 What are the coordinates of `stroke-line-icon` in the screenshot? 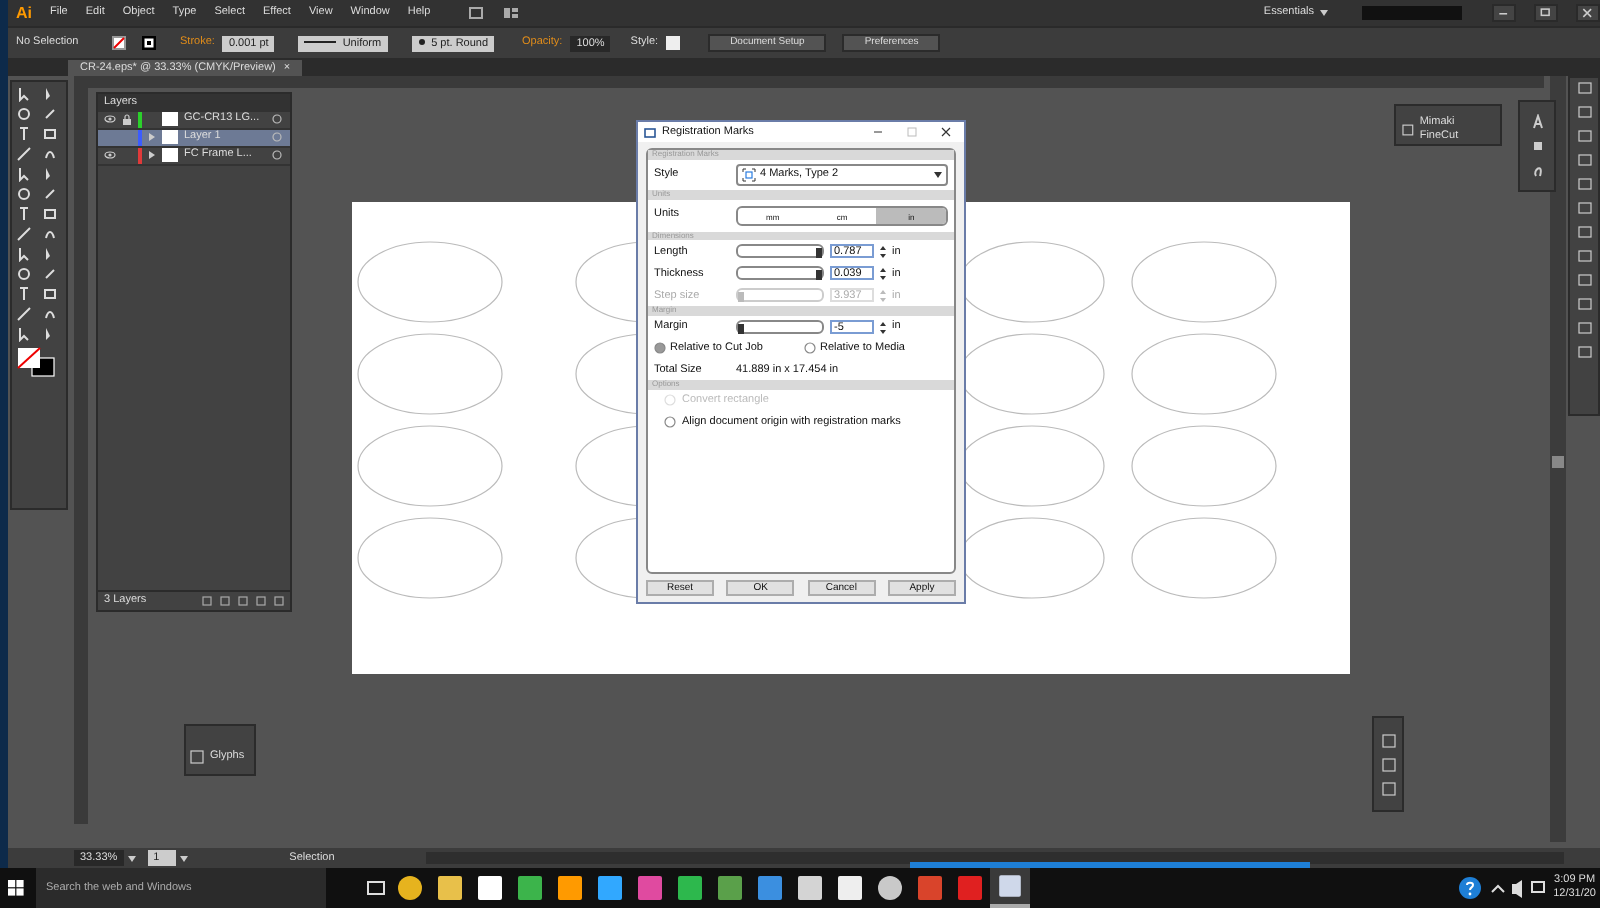 It's located at (320, 42).